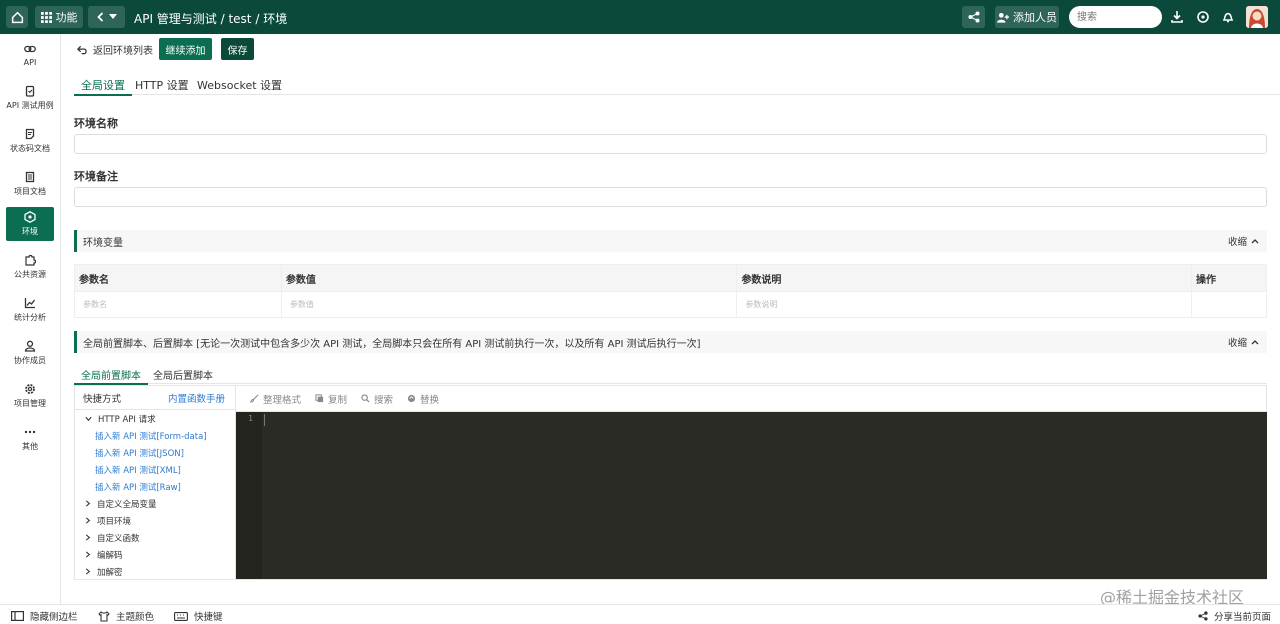  What do you see at coordinates (196, 398) in the screenshot?
I see `builtin-function-manual-link: 内置函数手册` at bounding box center [196, 398].